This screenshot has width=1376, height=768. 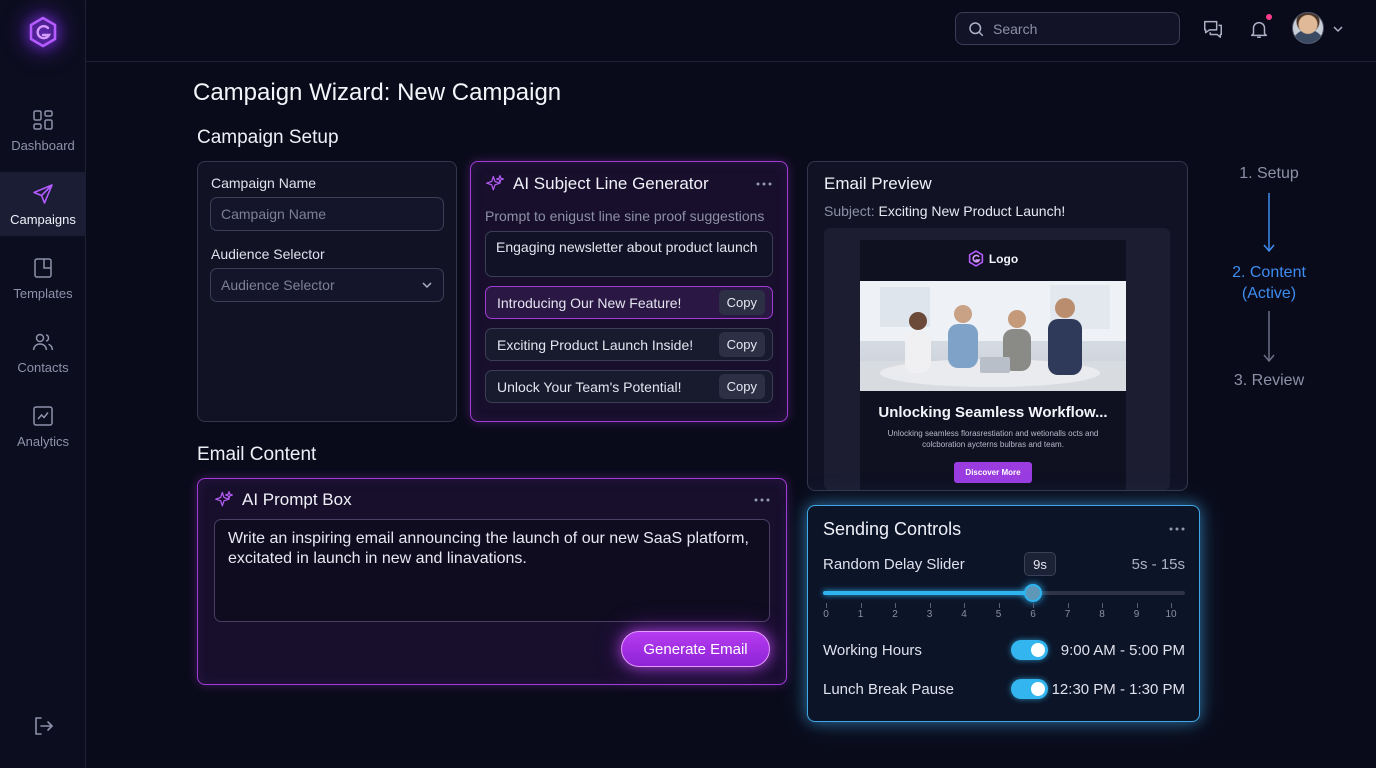 What do you see at coordinates (1003, 258) in the screenshot?
I see `mock-logo-text: Logo` at bounding box center [1003, 258].